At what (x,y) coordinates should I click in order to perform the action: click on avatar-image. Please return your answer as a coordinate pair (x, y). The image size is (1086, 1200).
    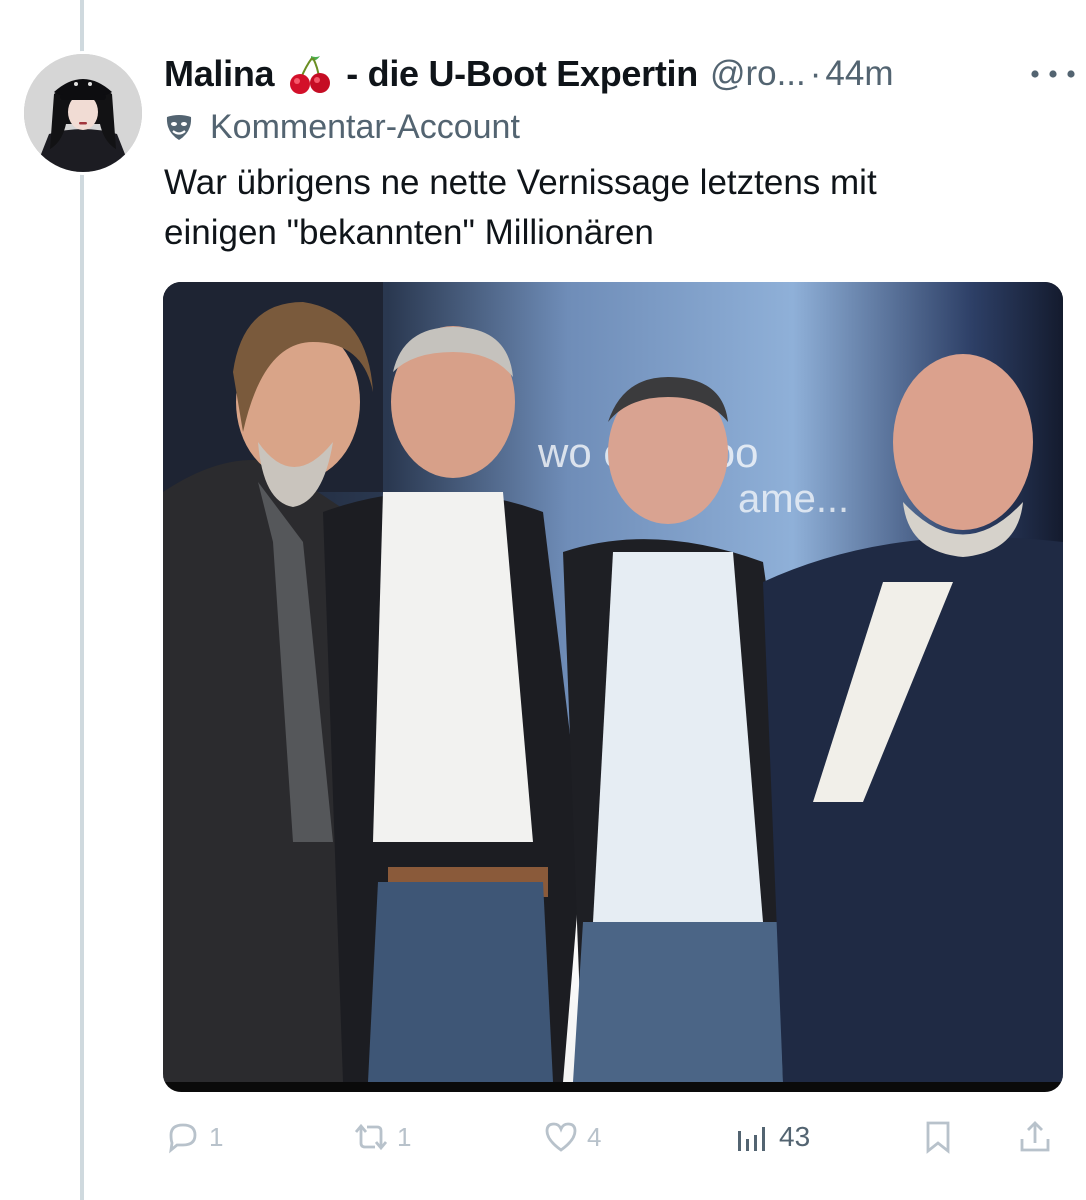
    Looking at the image, I should click on (83, 113).